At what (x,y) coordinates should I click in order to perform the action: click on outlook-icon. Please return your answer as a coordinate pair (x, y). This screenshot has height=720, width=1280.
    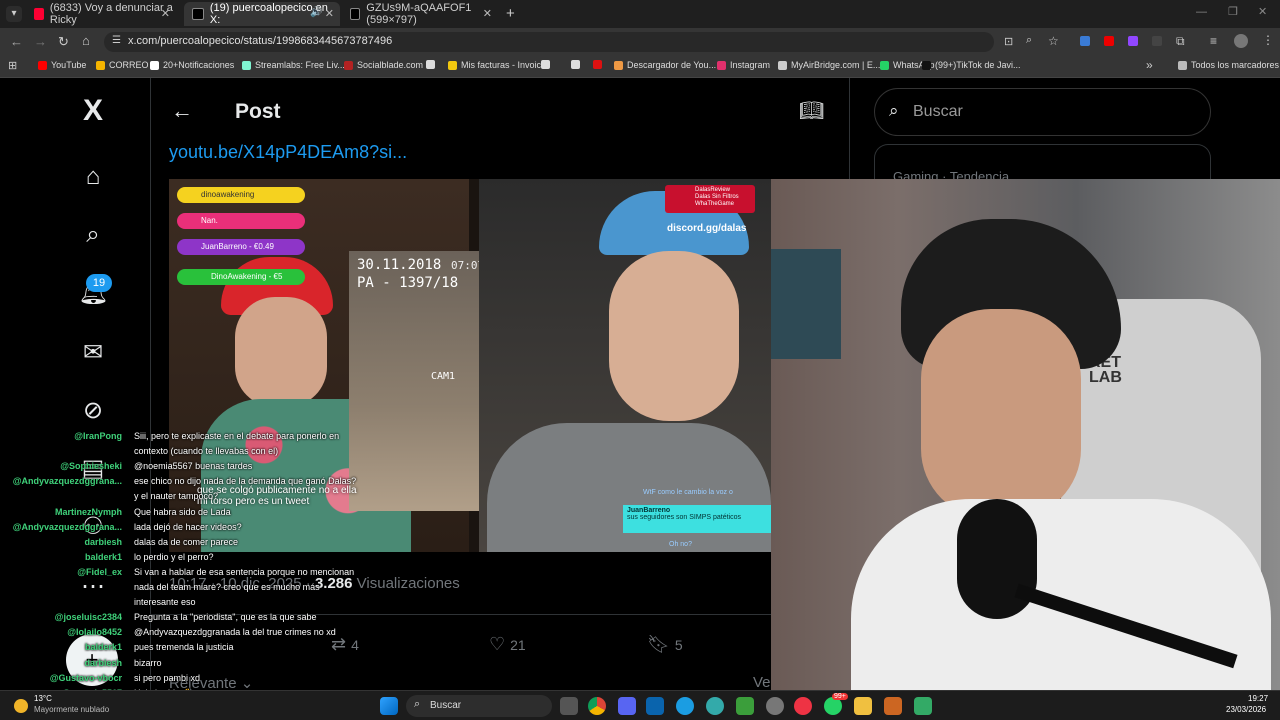
    Looking at the image, I should click on (655, 706).